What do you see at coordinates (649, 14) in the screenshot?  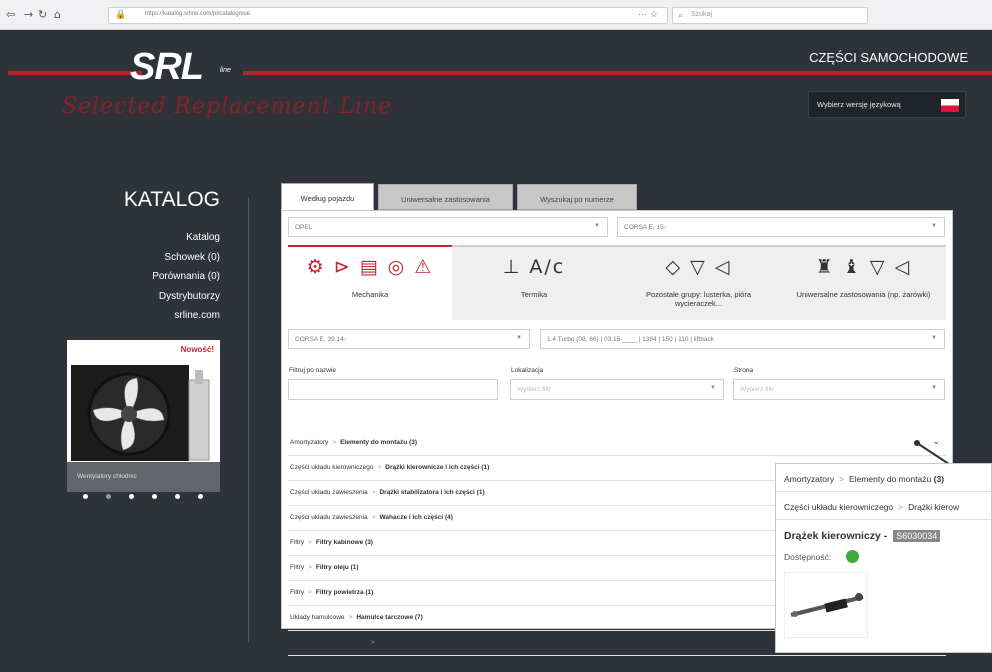 I see `page-actions-icon: ⋯☆` at bounding box center [649, 14].